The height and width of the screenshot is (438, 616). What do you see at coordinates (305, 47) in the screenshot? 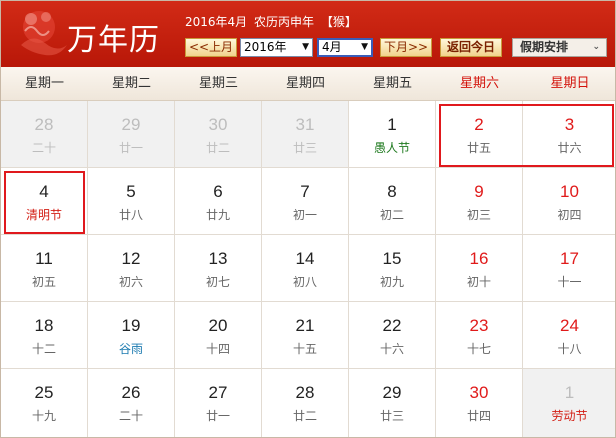
I see `dropdown-arrow-icon: ▼` at bounding box center [305, 47].